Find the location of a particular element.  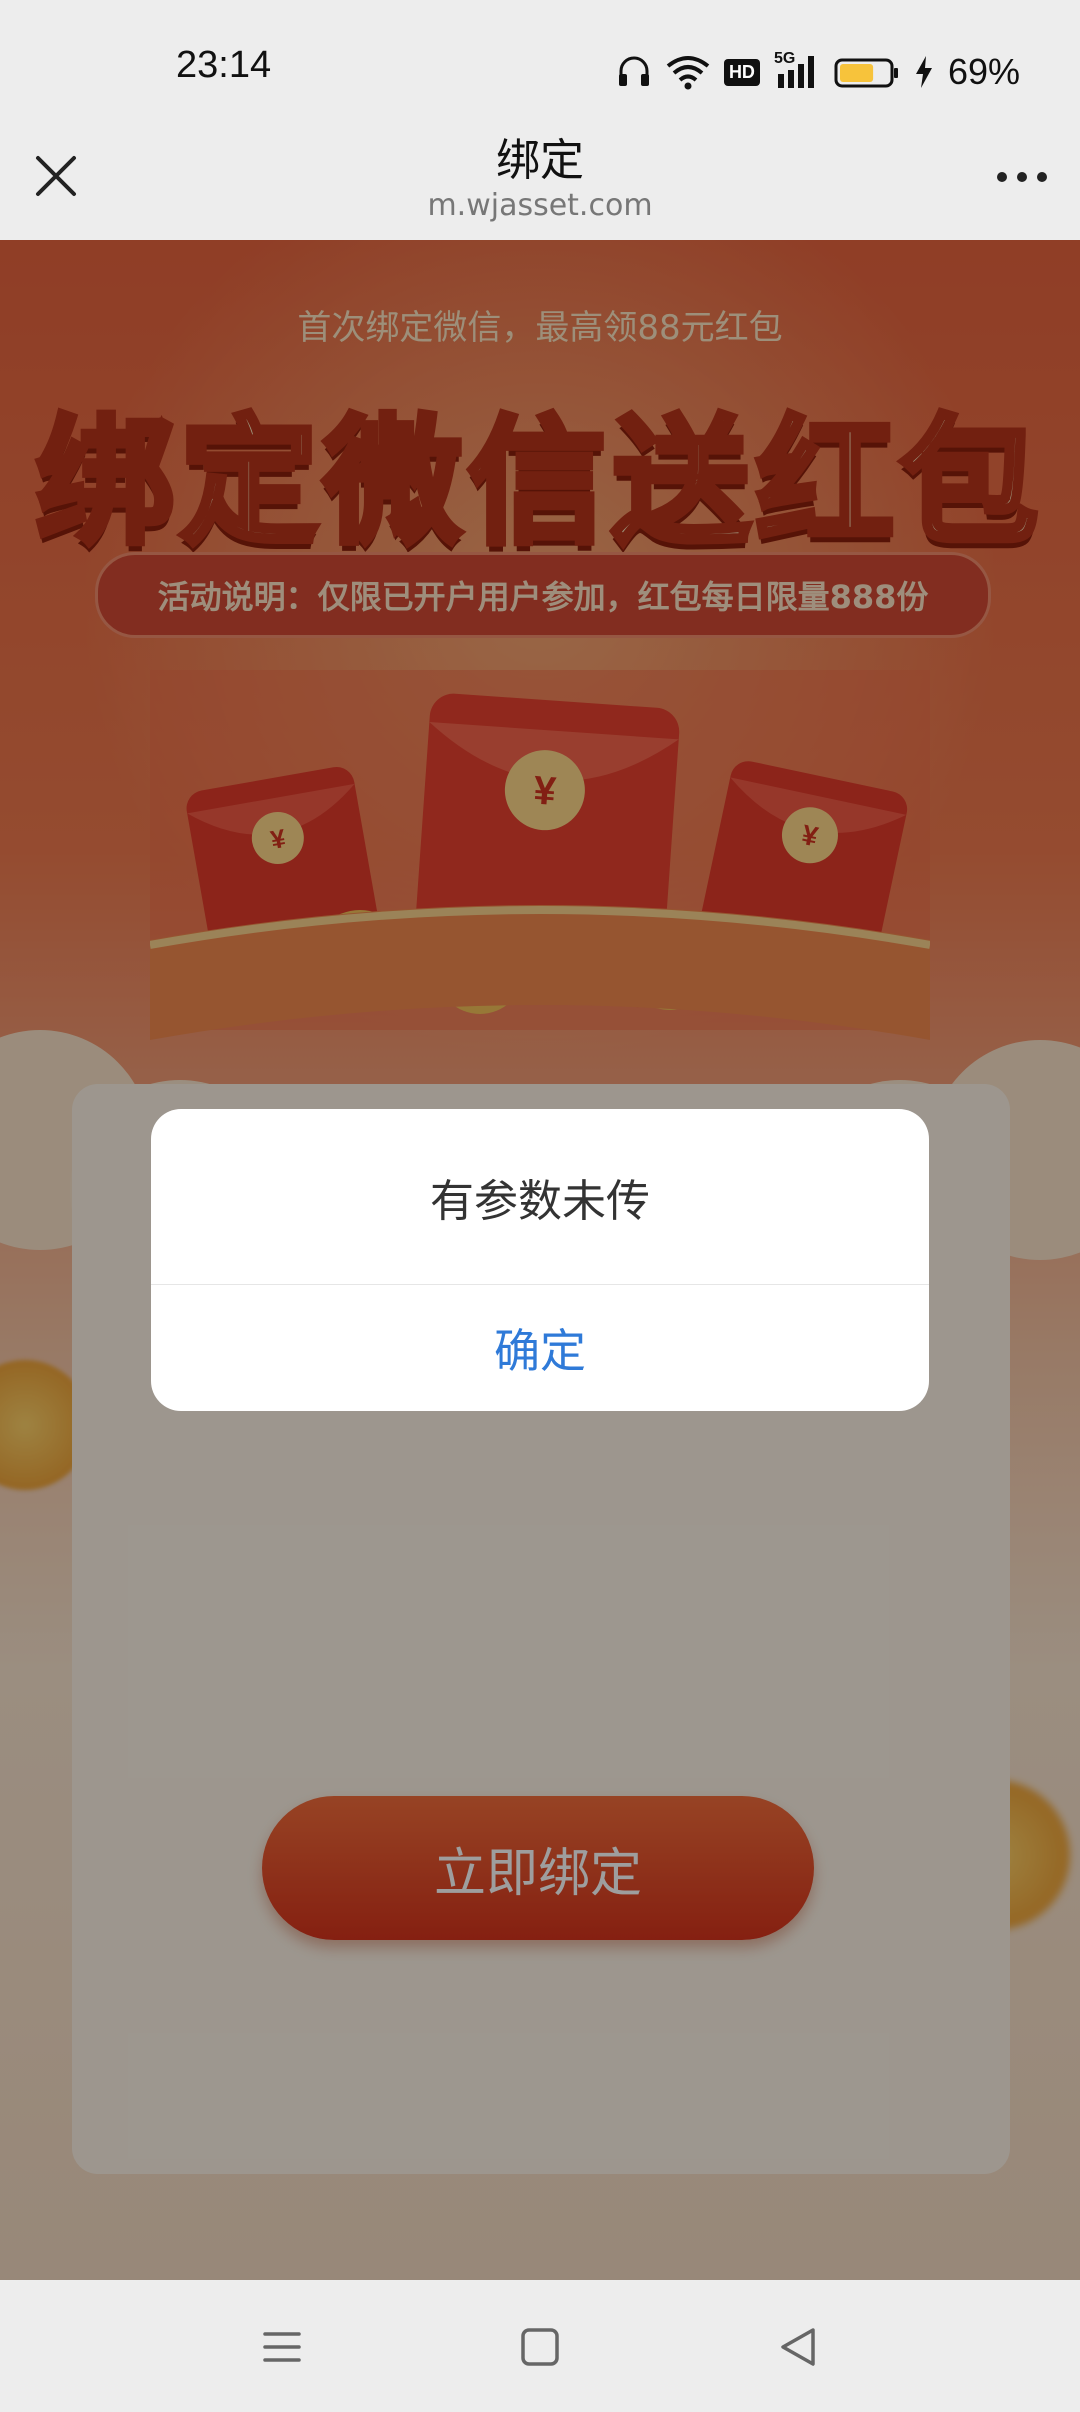

browser-nav-bar: 绑定 m.wjasset.com is located at coordinates (540, 187).